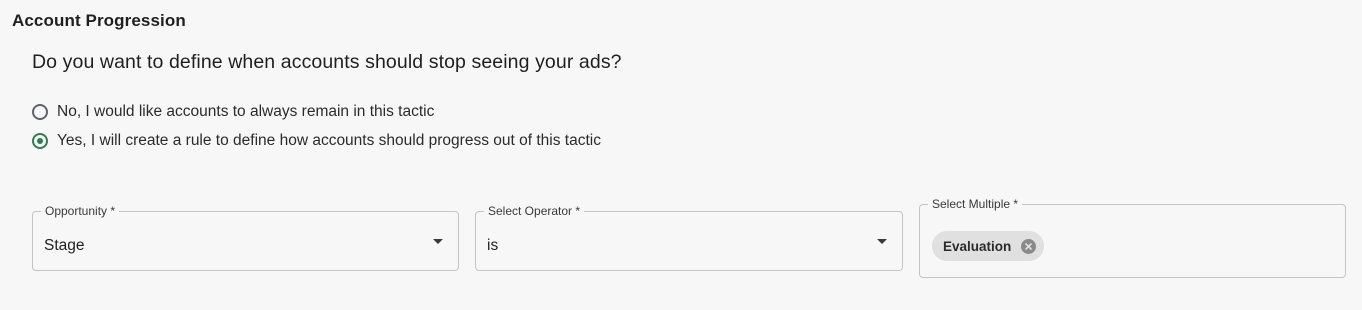 This screenshot has width=1362, height=310. Describe the element at coordinates (1132, 237) in the screenshot. I see `multi-select: Select Multiple * Evaluation` at that location.